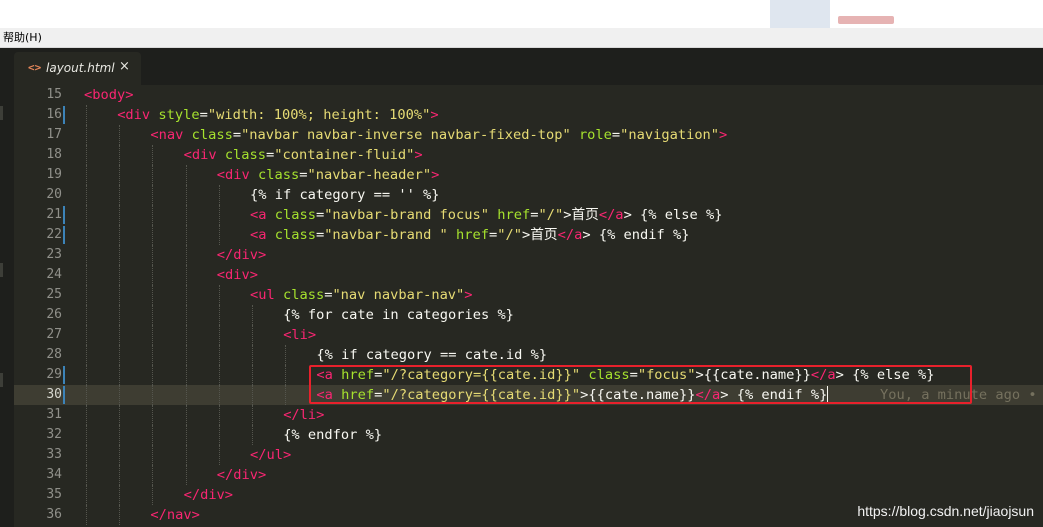 This screenshot has width=1043, height=527. Describe the element at coordinates (54, 334) in the screenshot. I see `line-number: 27` at that location.